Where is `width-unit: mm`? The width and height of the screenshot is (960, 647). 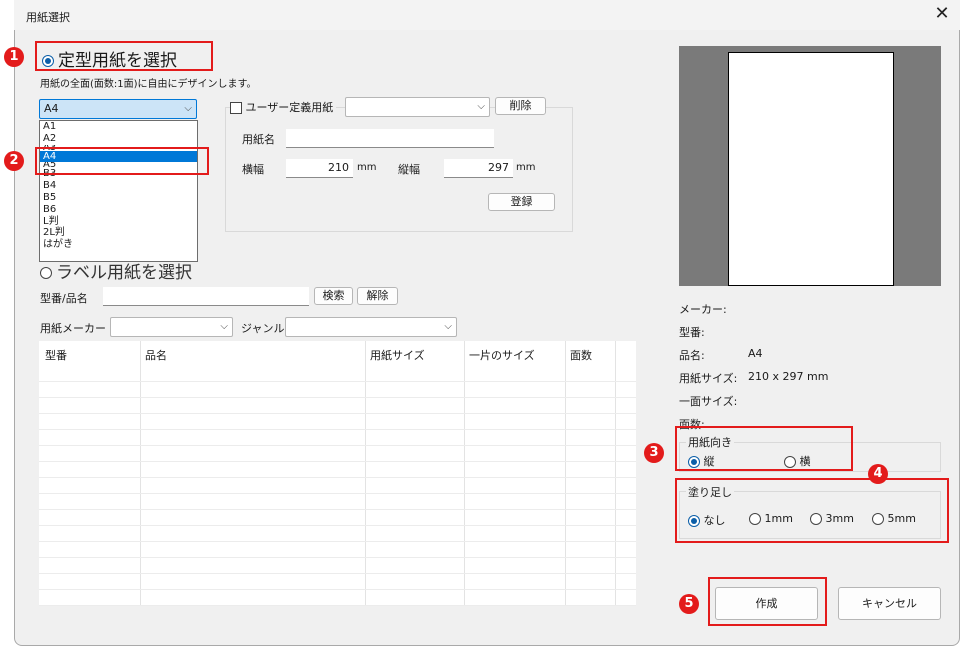 width-unit: mm is located at coordinates (367, 167).